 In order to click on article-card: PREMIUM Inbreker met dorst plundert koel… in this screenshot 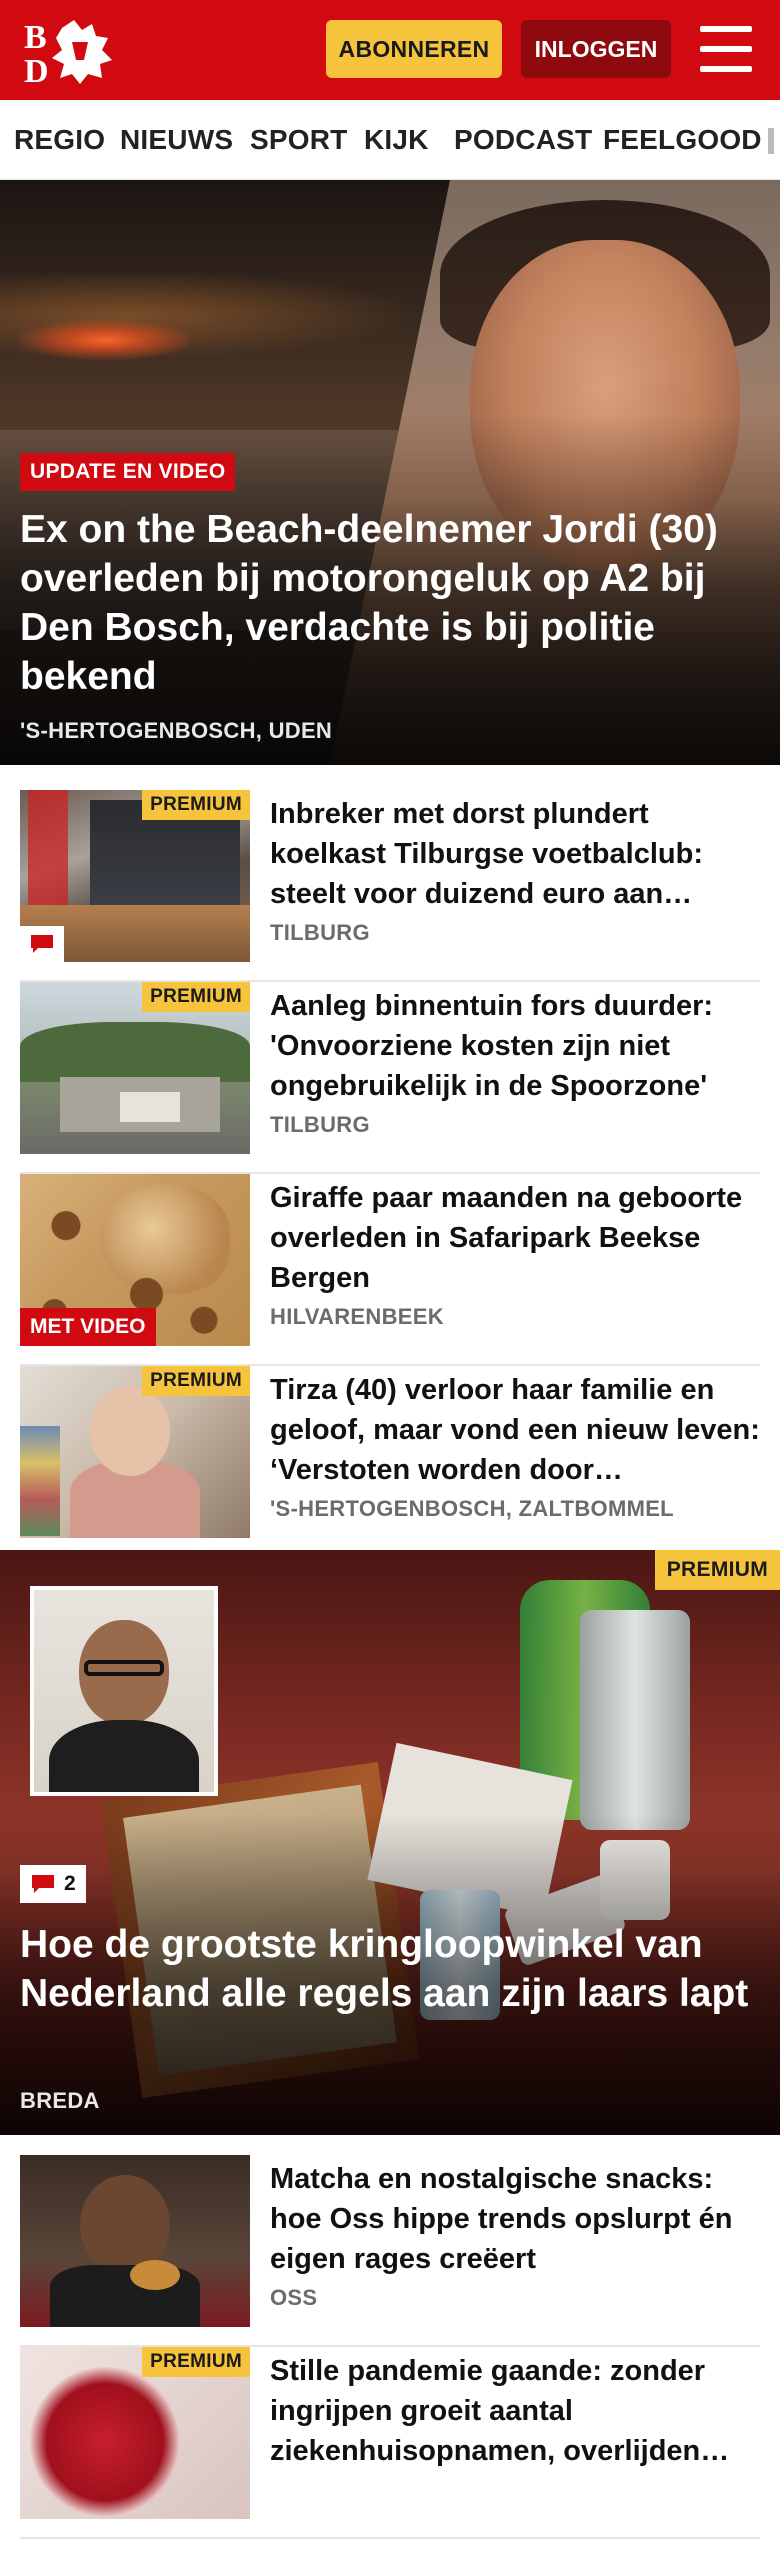, I will do `click(390, 886)`.